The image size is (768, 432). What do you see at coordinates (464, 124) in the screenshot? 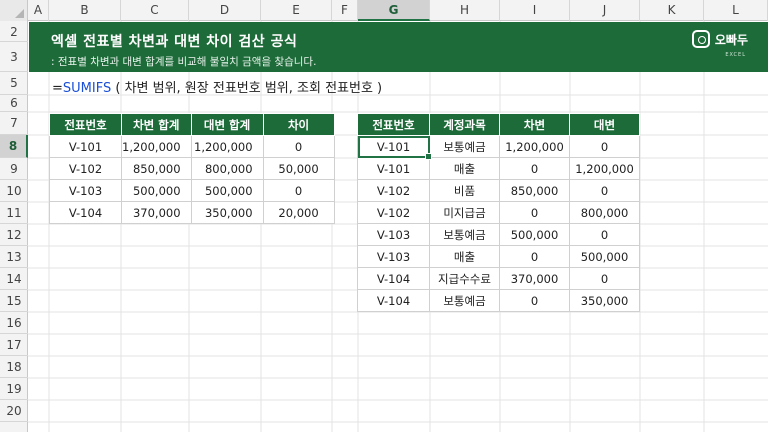
I see `ledger-header-account: 계정과목` at bounding box center [464, 124].